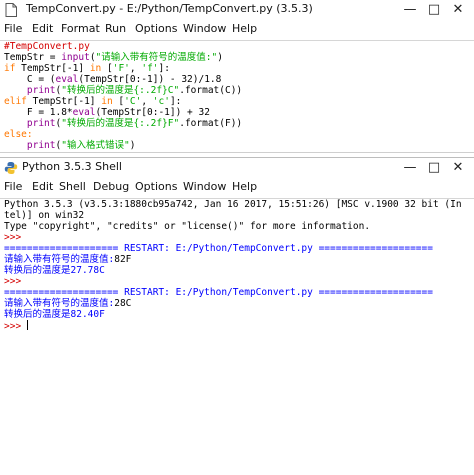 The width and height of the screenshot is (474, 475). Describe the element at coordinates (237, 168) in the screenshot. I see `shell-titlebar: Python 3.5.3 Shell — □ ✕` at that location.